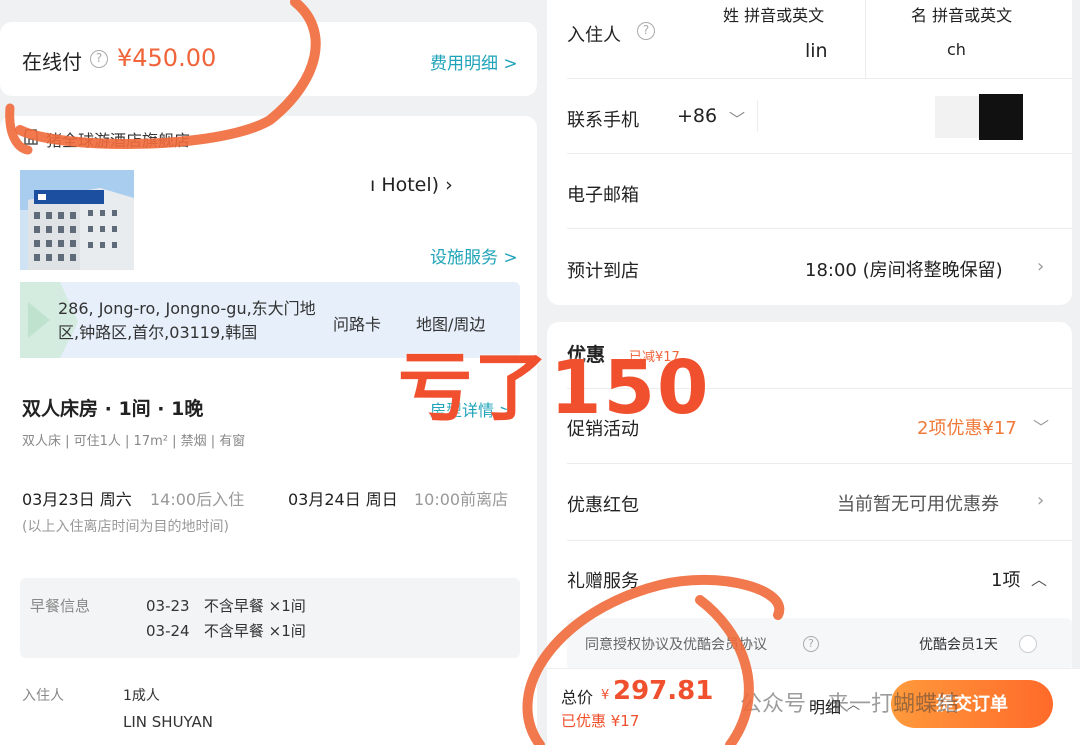  I want to click on guest-name: LIN SHUYAN, so click(168, 722).